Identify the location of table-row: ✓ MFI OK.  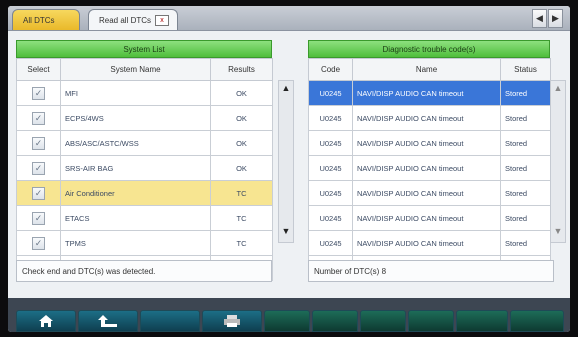
(144, 93).